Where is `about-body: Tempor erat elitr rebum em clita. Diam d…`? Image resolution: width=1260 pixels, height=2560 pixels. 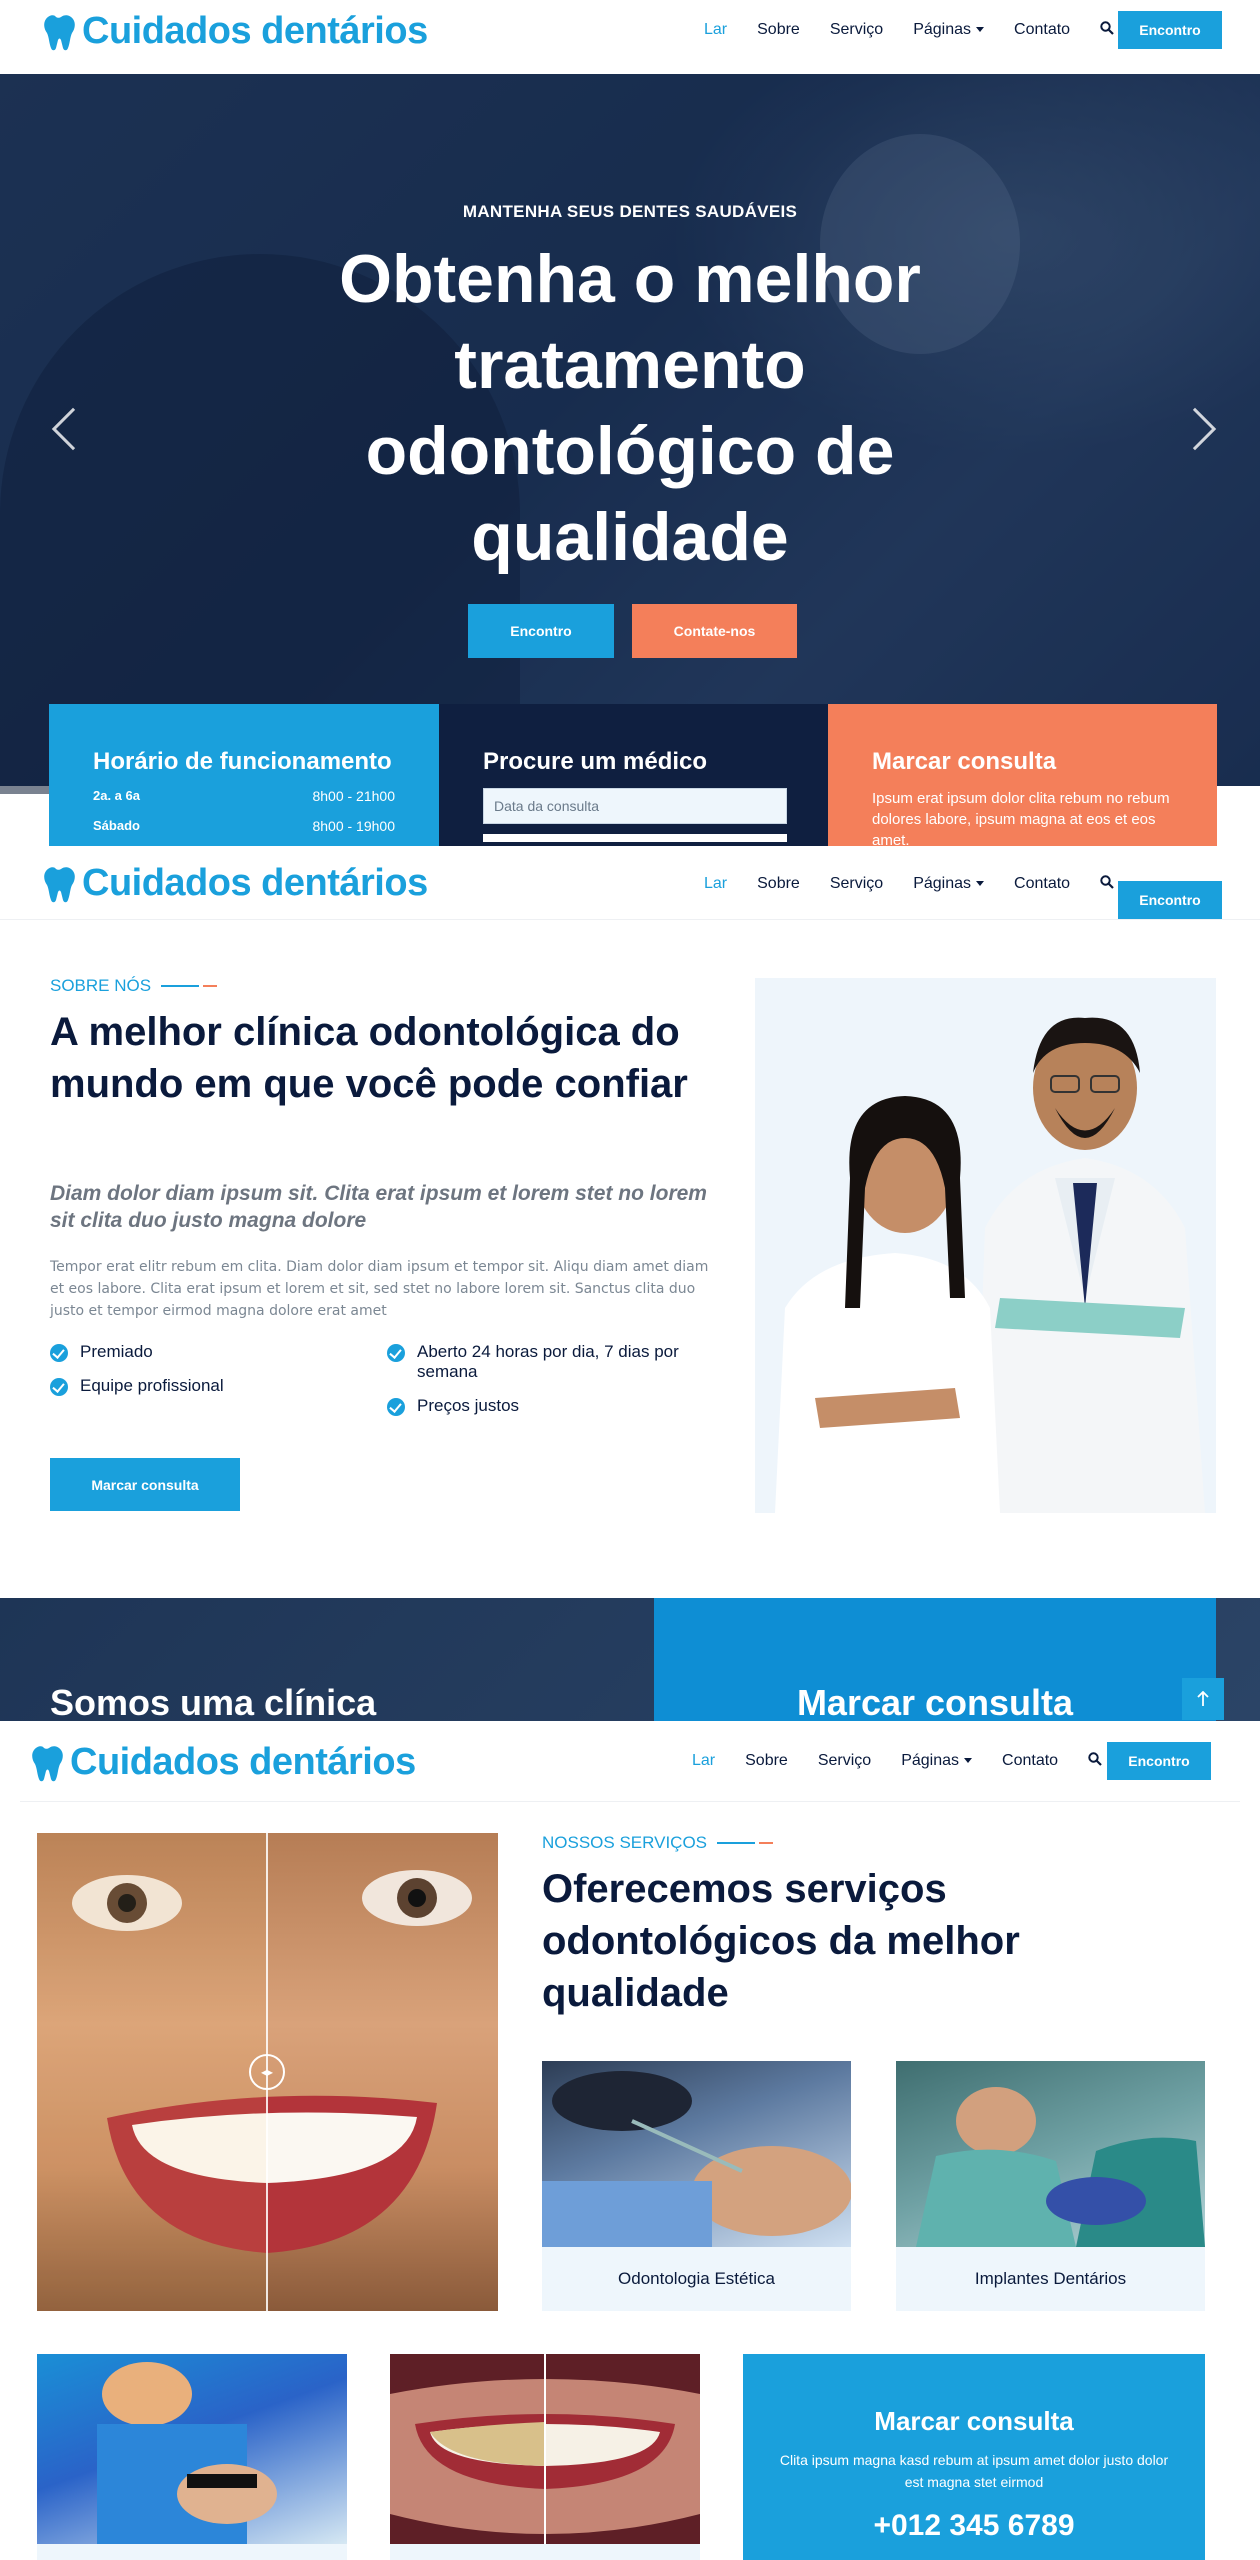 about-body: Tempor erat elitr rebum em clita. Diam d… is located at coordinates (379, 1289).